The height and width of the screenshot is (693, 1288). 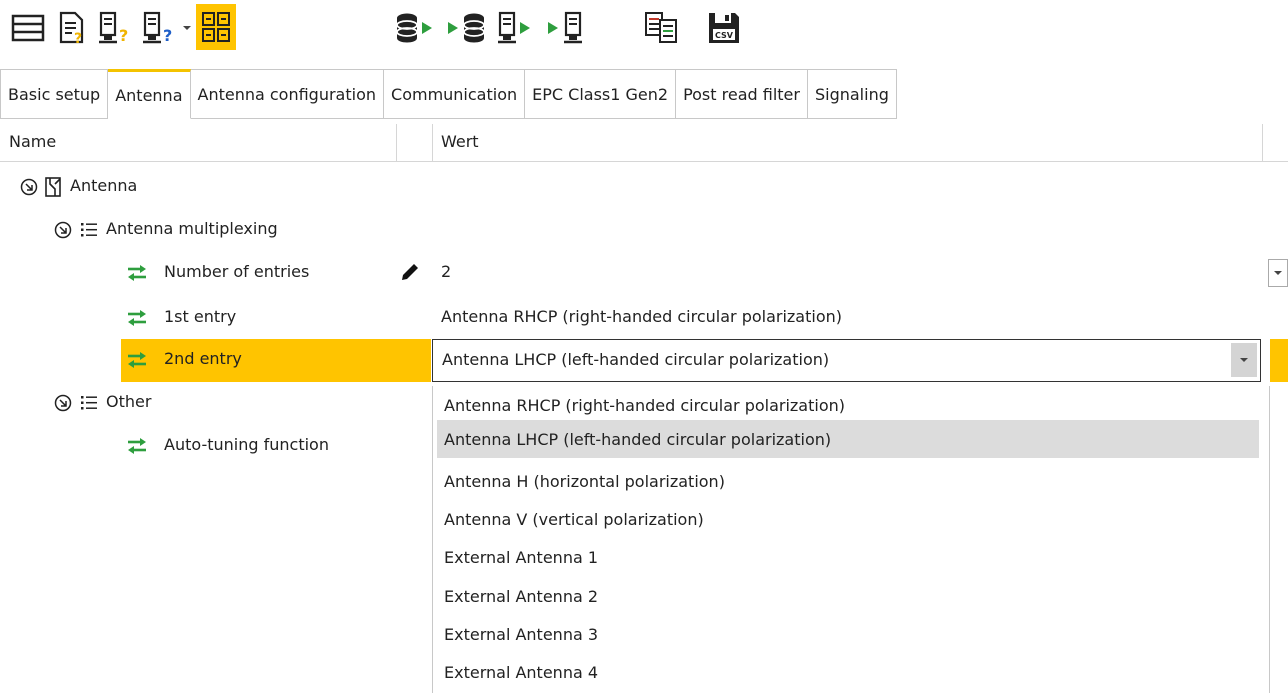 What do you see at coordinates (518, 28) in the screenshot?
I see `device-export-icon` at bounding box center [518, 28].